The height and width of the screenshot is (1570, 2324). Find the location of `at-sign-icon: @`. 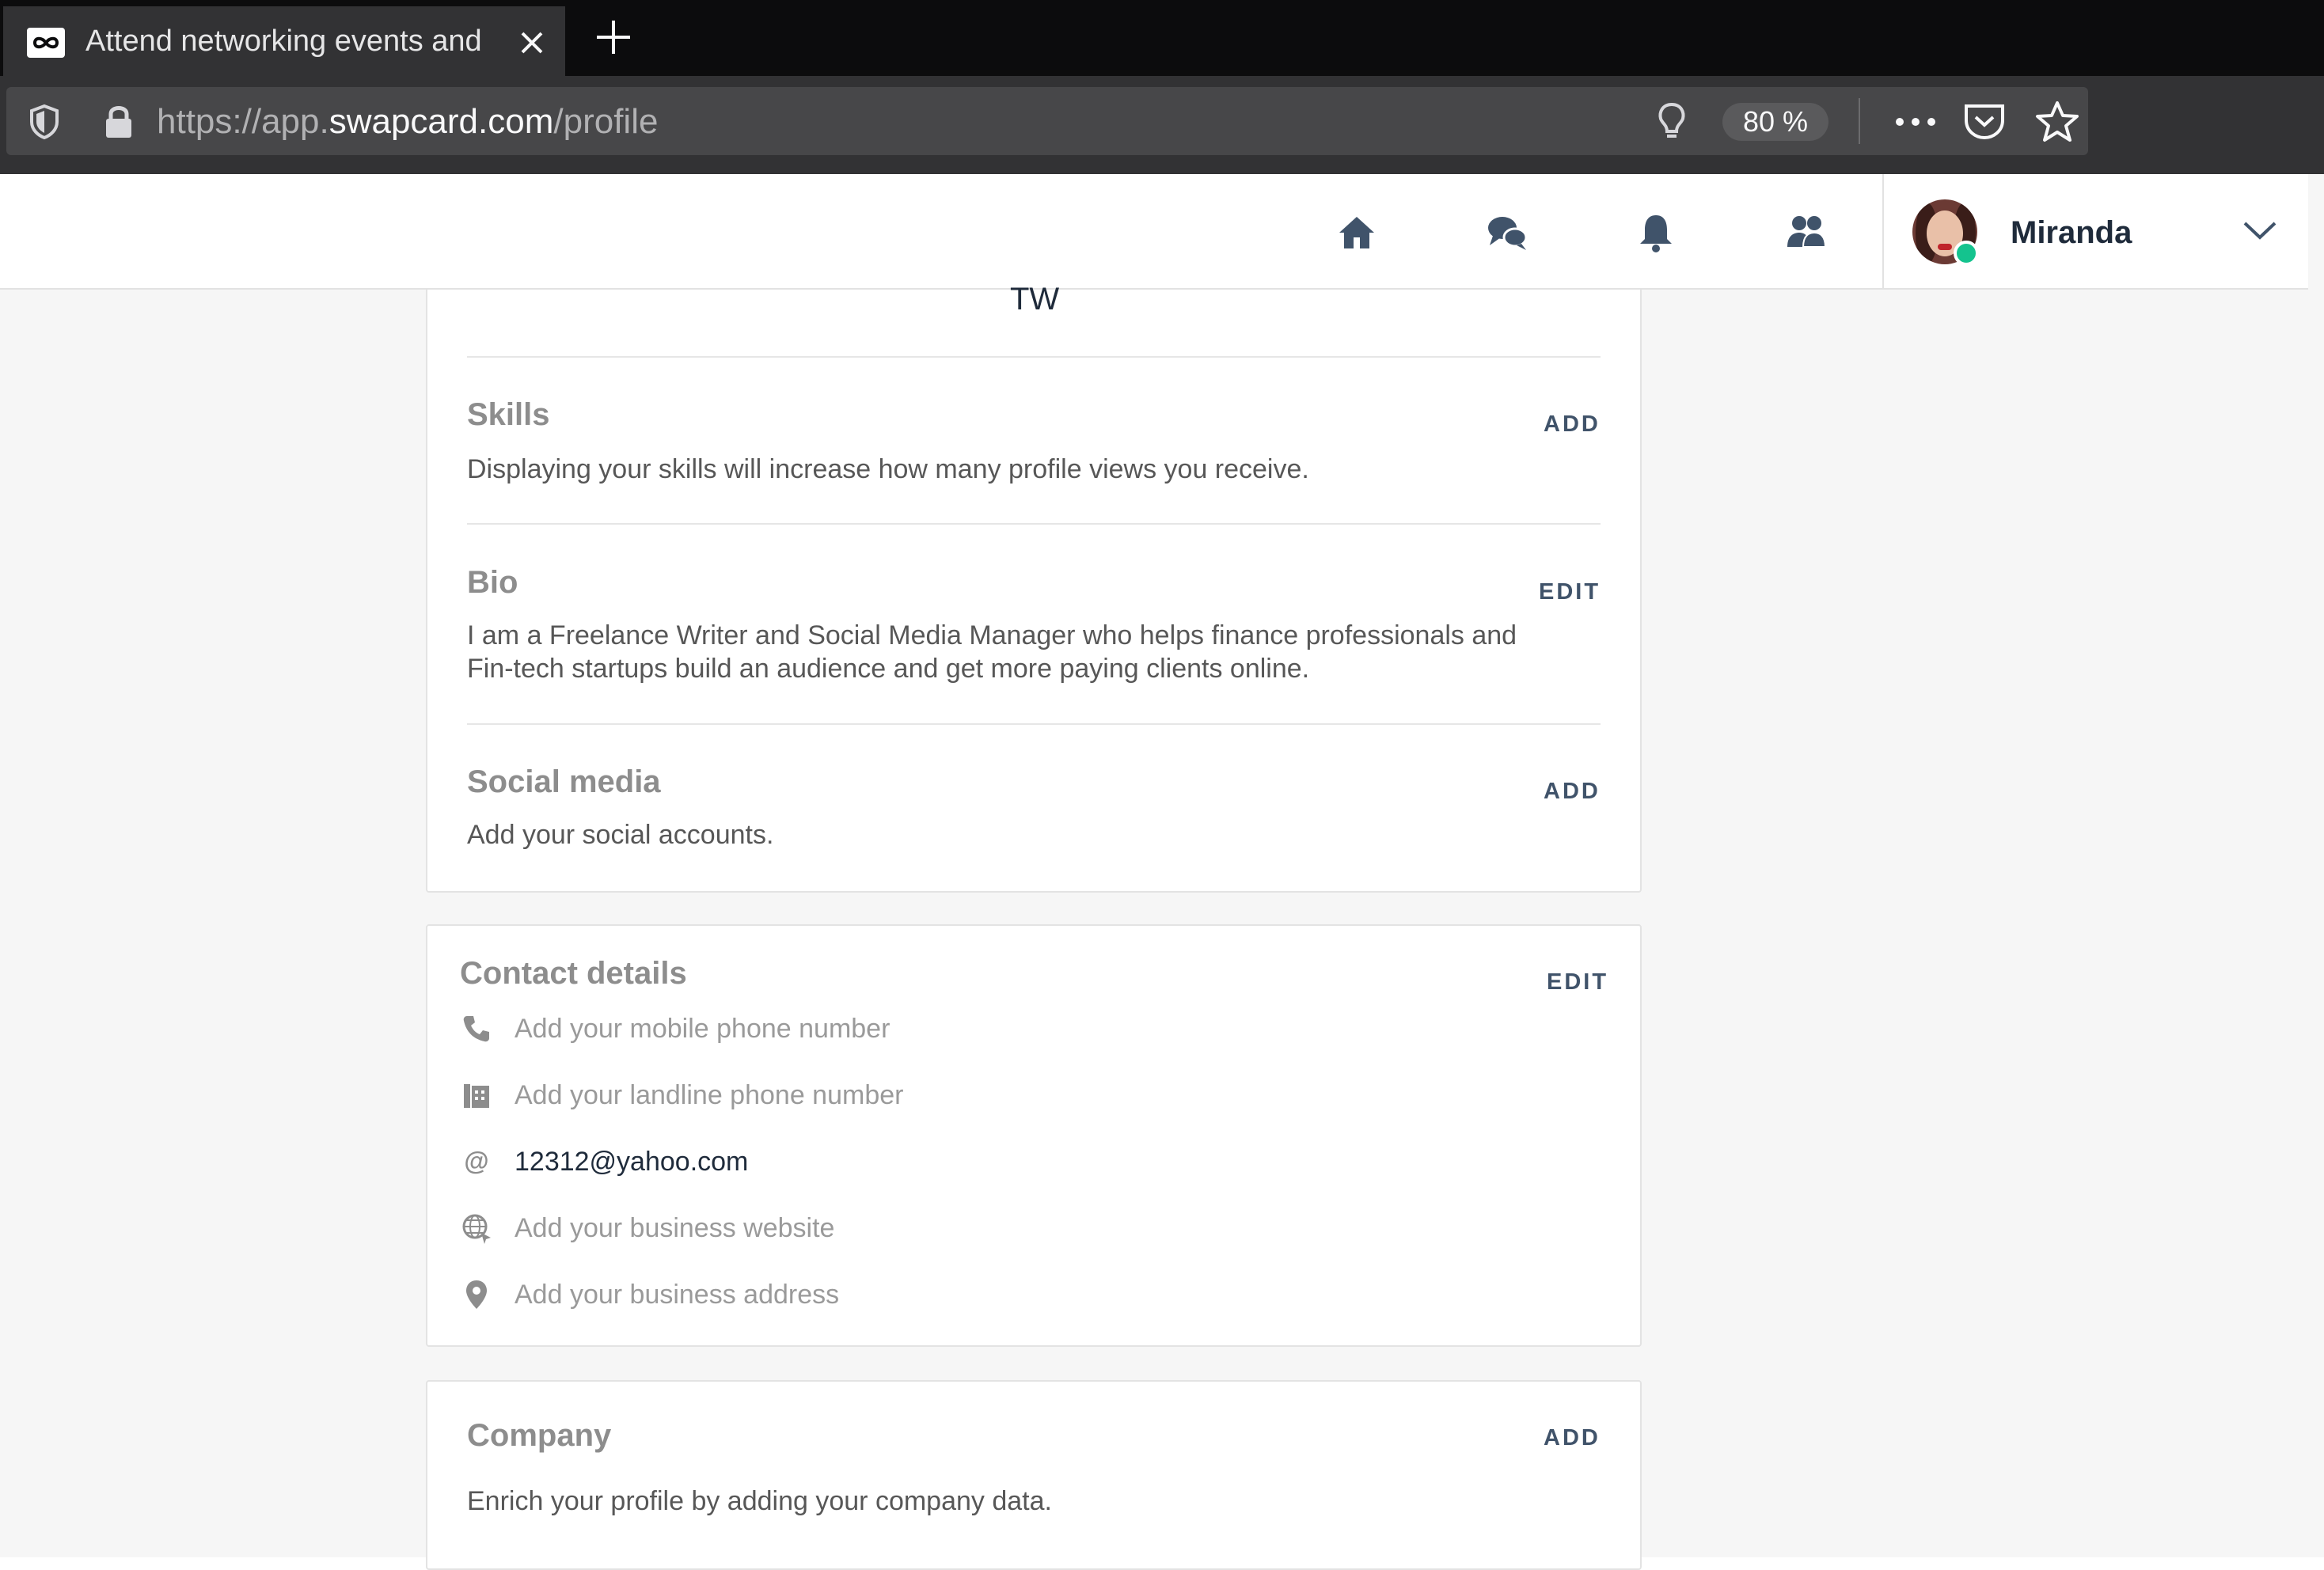

at-sign-icon: @ is located at coordinates (477, 1161).